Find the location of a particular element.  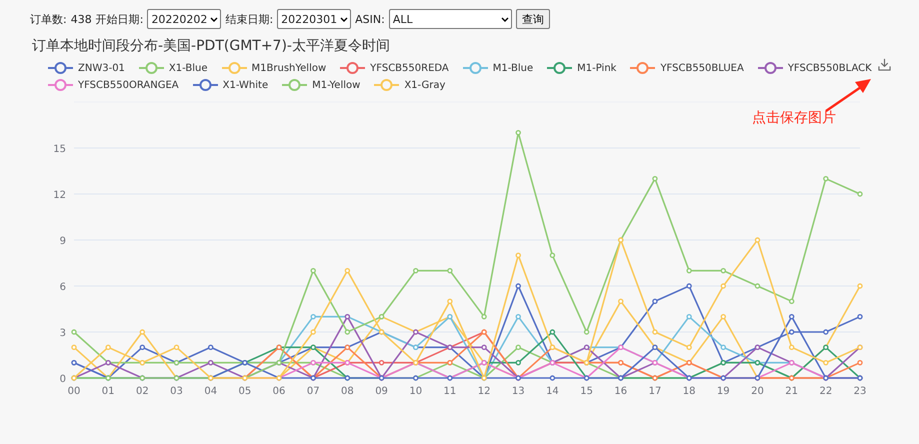

legend-label: M1BrushYellow is located at coordinates (289, 68).